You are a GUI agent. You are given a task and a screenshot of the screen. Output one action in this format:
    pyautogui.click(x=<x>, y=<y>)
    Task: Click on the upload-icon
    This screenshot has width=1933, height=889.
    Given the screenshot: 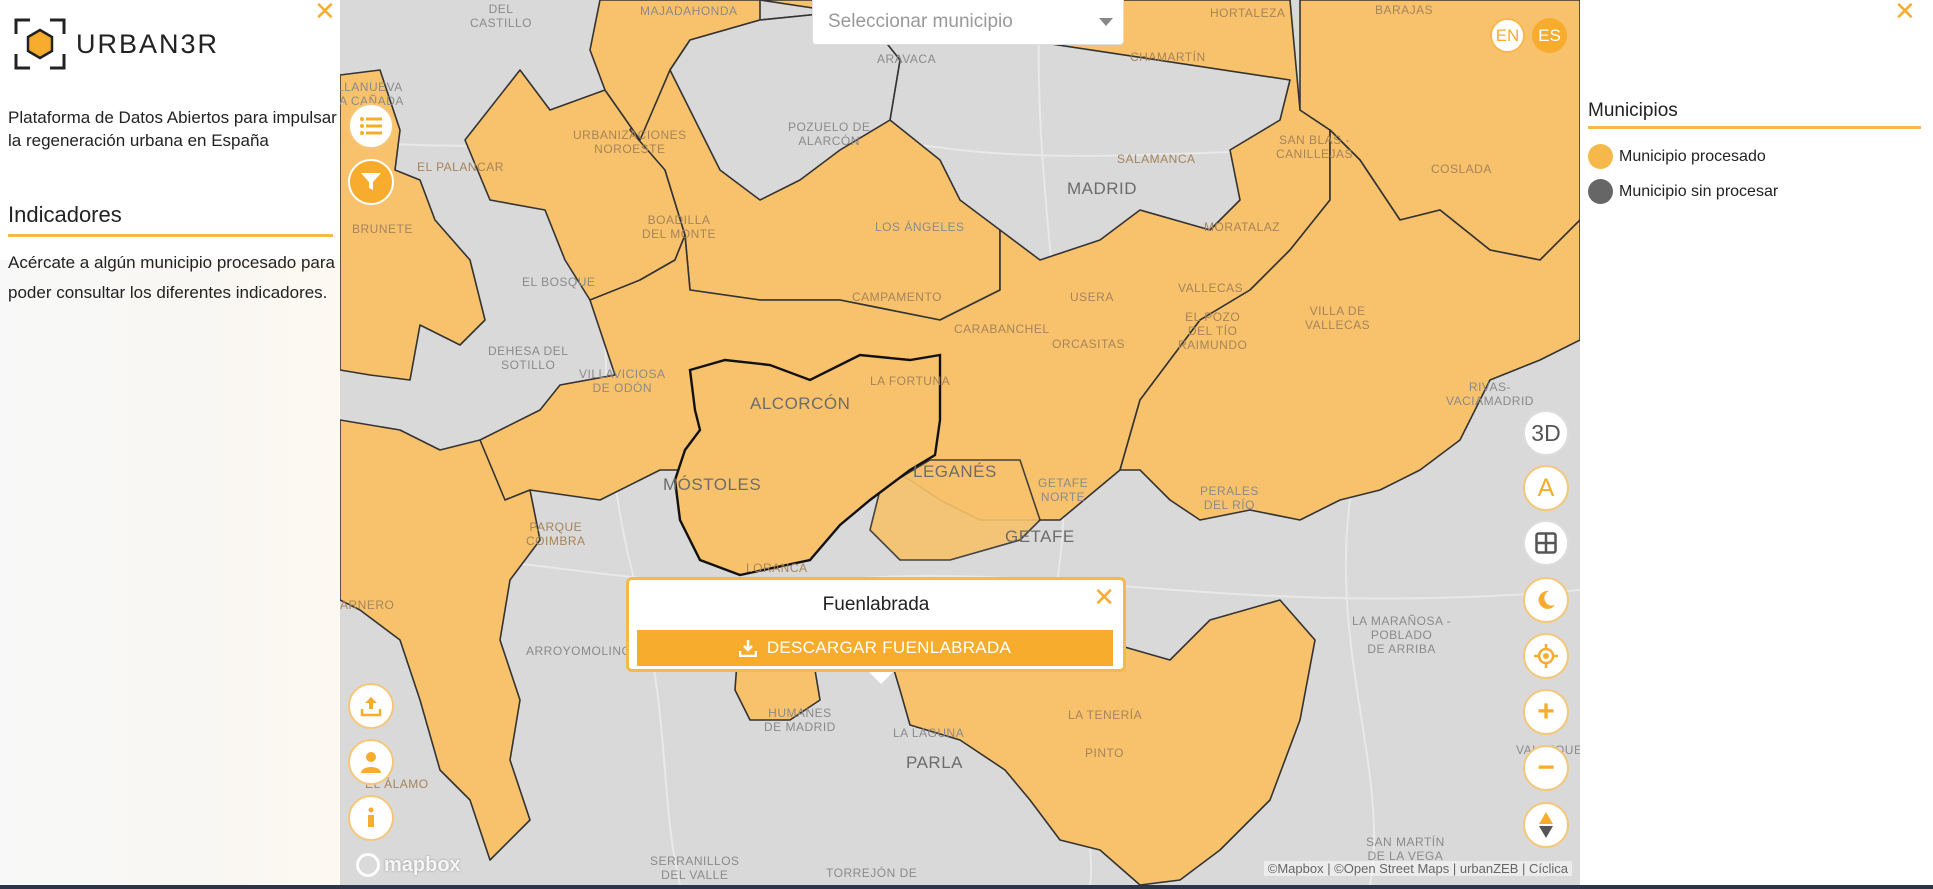 What is the action you would take?
    pyautogui.click(x=371, y=707)
    